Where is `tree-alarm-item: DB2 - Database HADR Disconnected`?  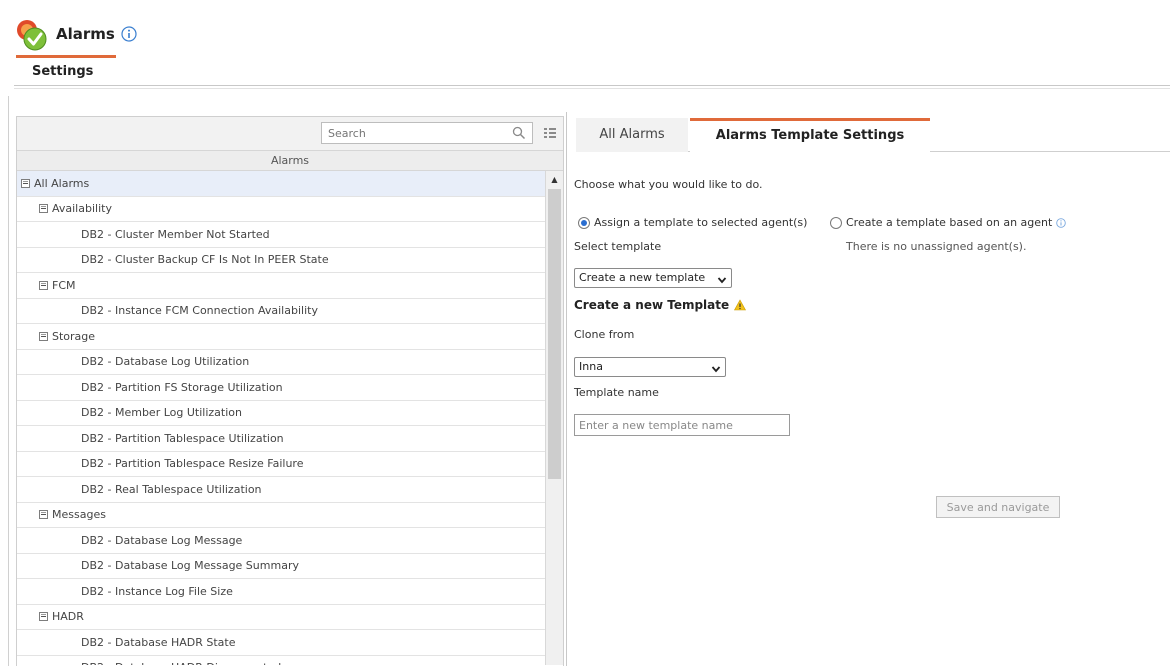
tree-alarm-item: DB2 - Database HADR Disconnected is located at coordinates (281, 660).